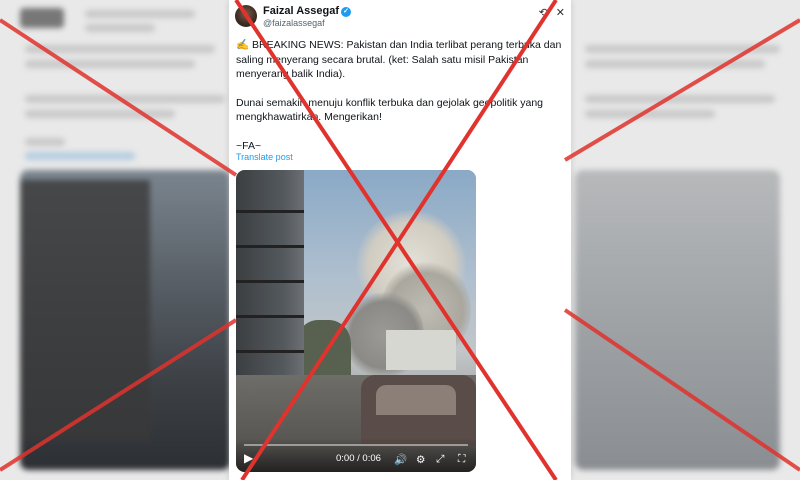 This screenshot has height=480, width=800. Describe the element at coordinates (246, 16) in the screenshot. I see `avatar` at that location.